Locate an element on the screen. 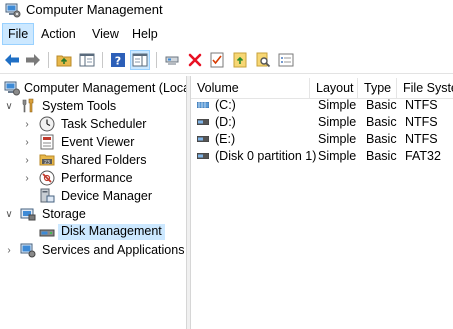 This screenshot has height=329, width=453. table-row: (D:) Simple Basic NTFS is located at coordinates (322, 122).